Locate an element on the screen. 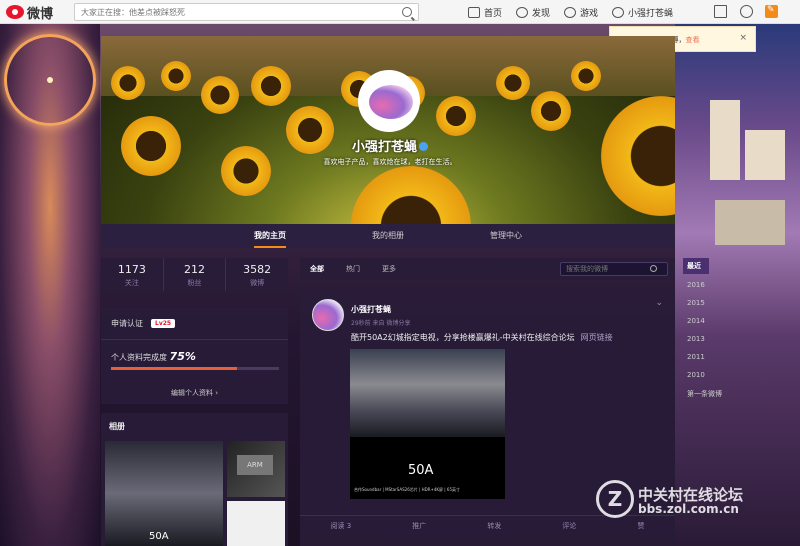 Image resolution: width=800 pixels, height=546 pixels. completion-bar is located at coordinates (195, 368).